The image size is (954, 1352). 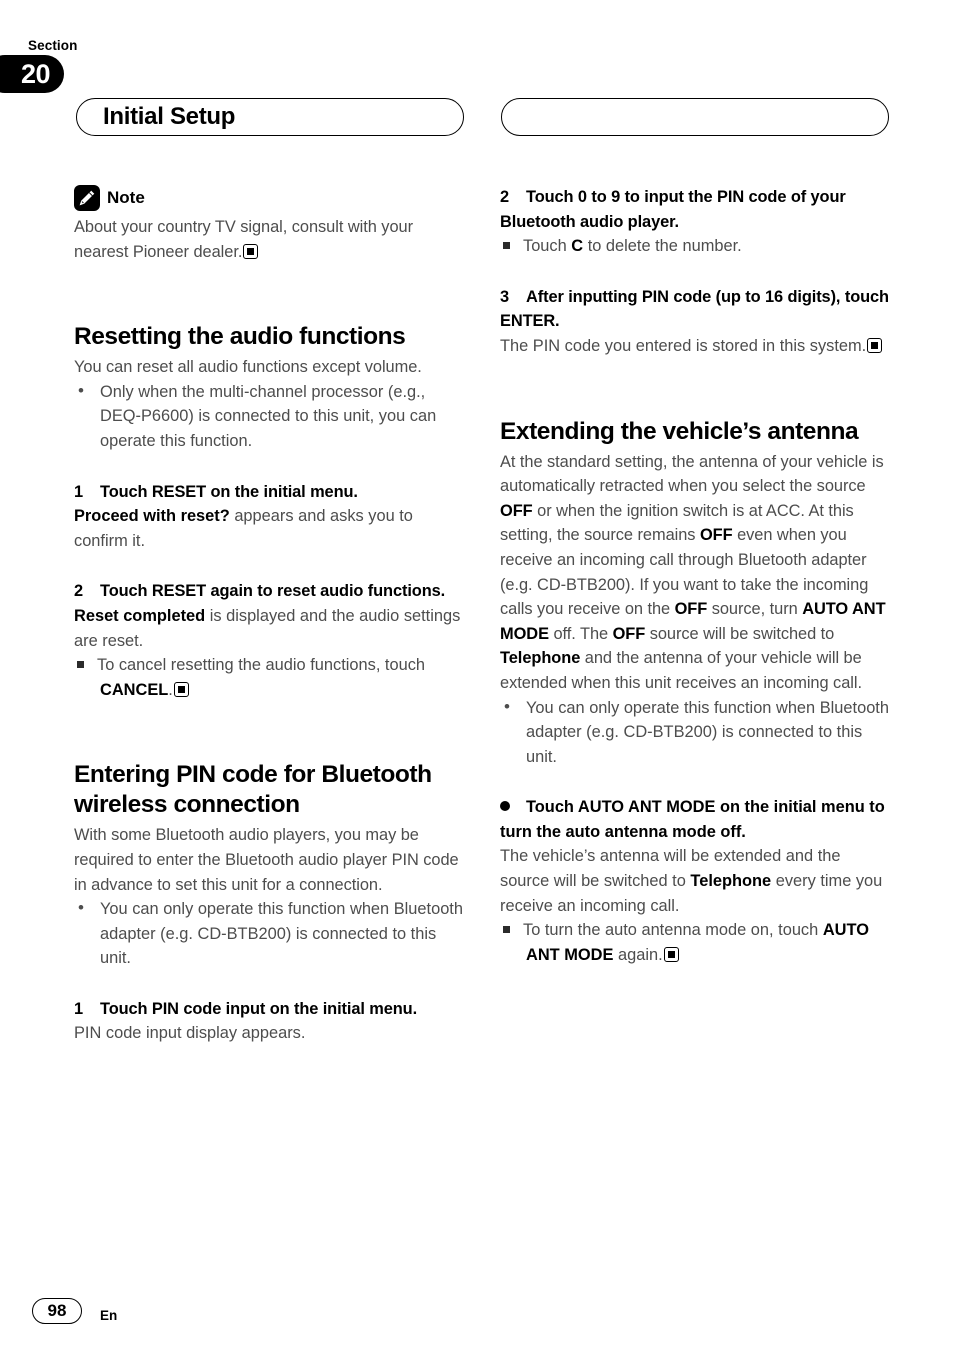 What do you see at coordinates (731, 881) in the screenshot?
I see `step-body-emphasis: Telephone` at bounding box center [731, 881].